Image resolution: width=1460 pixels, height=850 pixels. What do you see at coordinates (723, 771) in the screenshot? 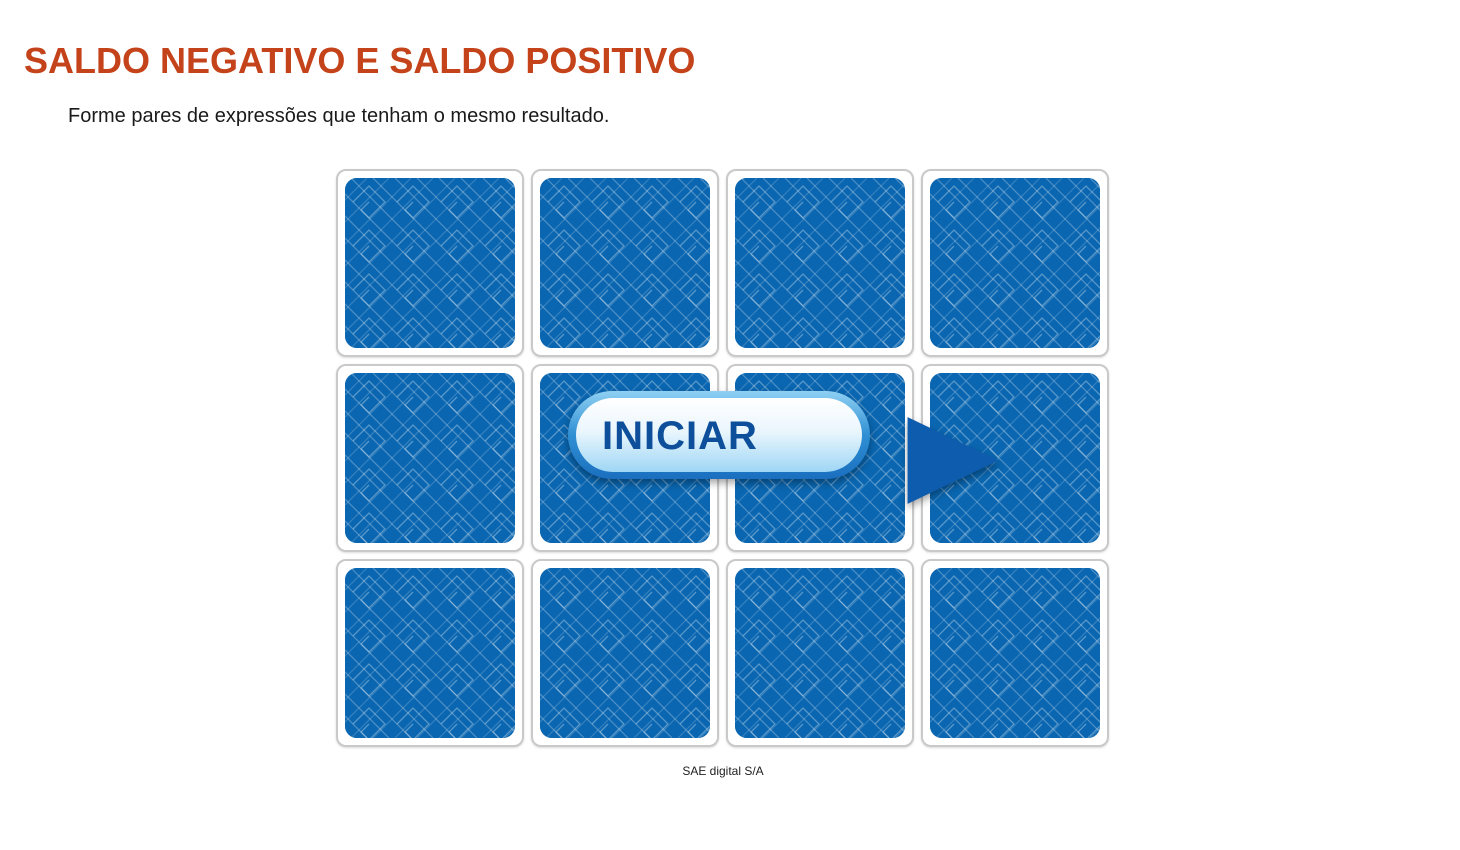
I see `copyright-credit: SAE digital S/A` at bounding box center [723, 771].